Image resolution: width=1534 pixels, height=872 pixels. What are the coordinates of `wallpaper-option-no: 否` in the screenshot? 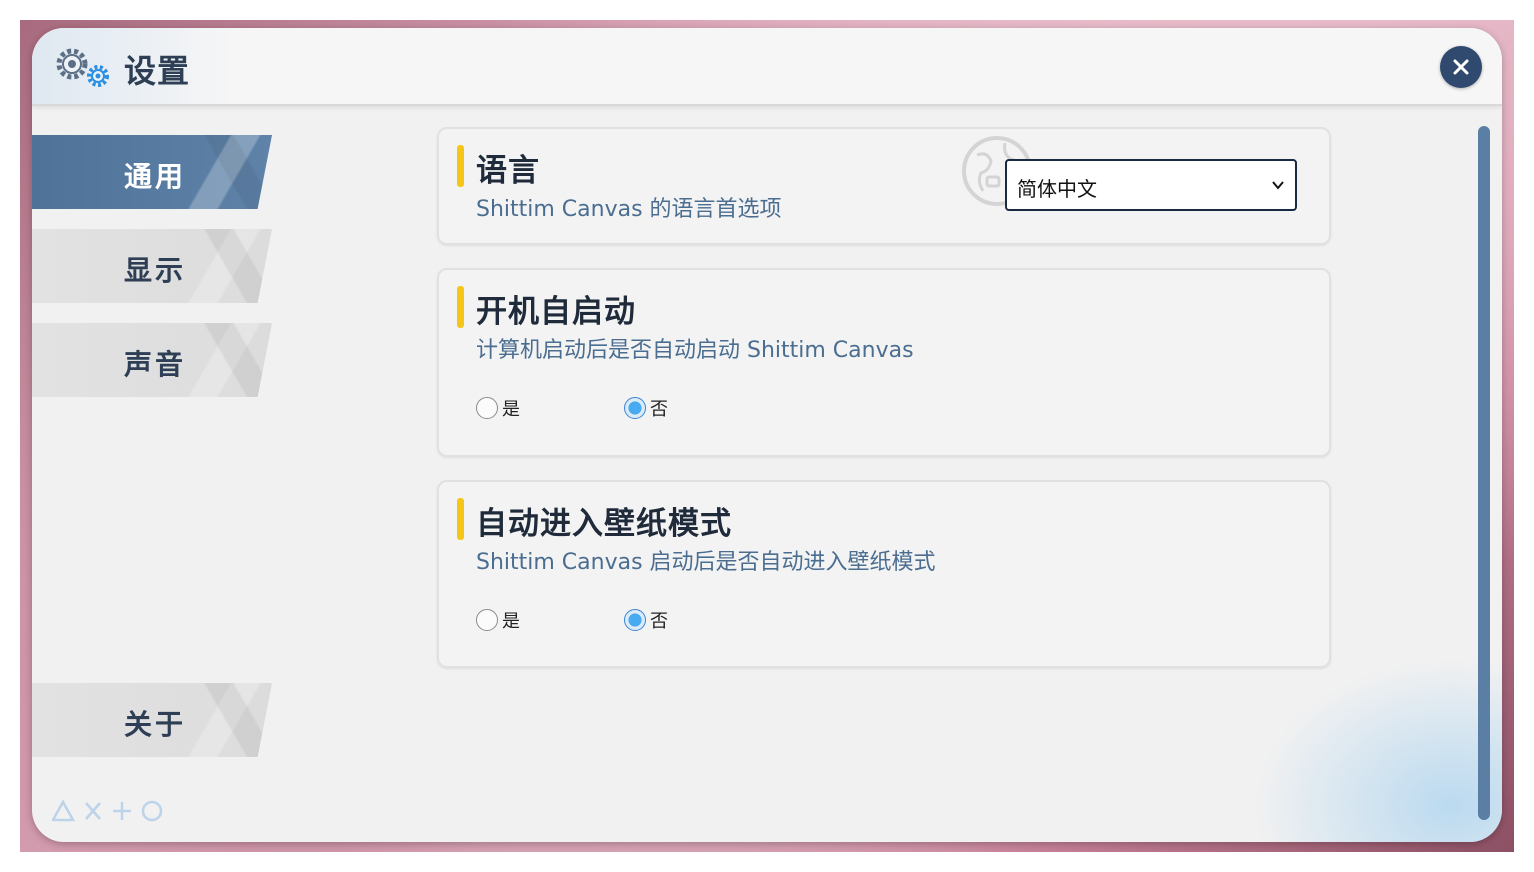 It's located at (646, 620).